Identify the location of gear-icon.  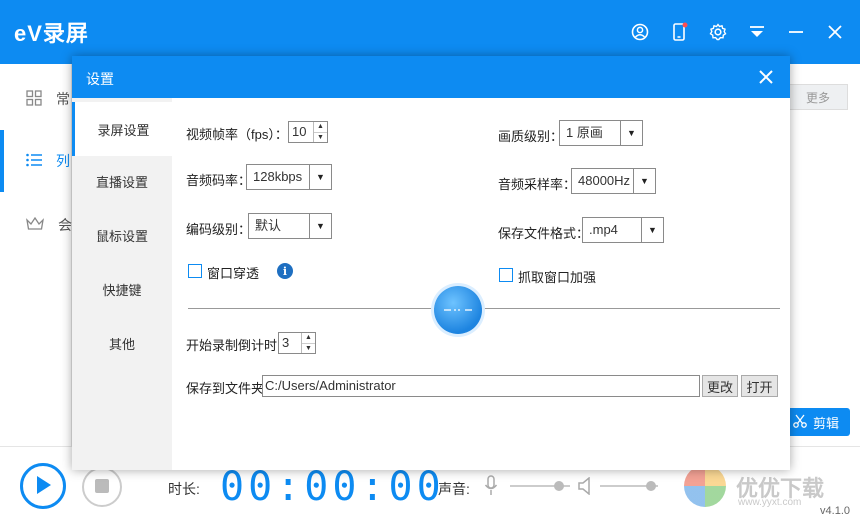
(718, 32).